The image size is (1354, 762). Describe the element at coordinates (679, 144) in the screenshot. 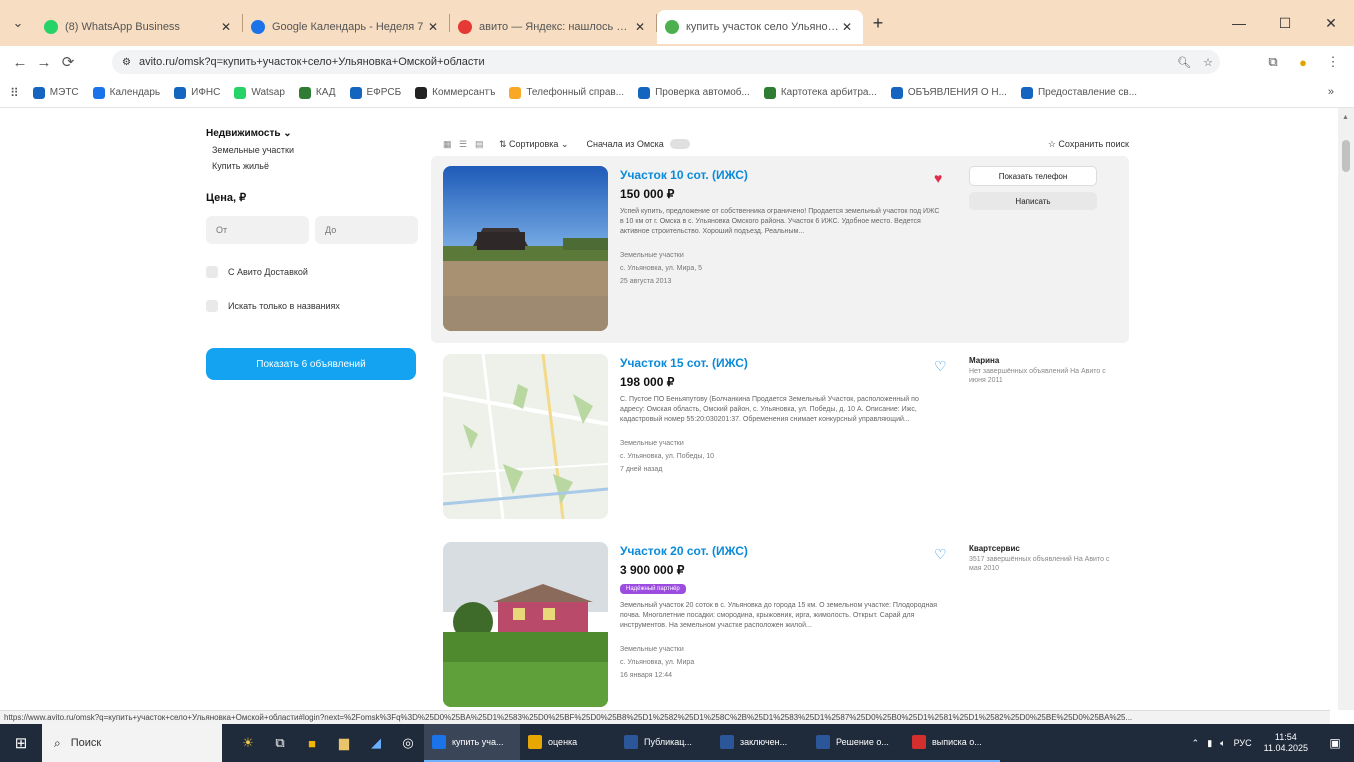

I see `region-first-toggle` at that location.